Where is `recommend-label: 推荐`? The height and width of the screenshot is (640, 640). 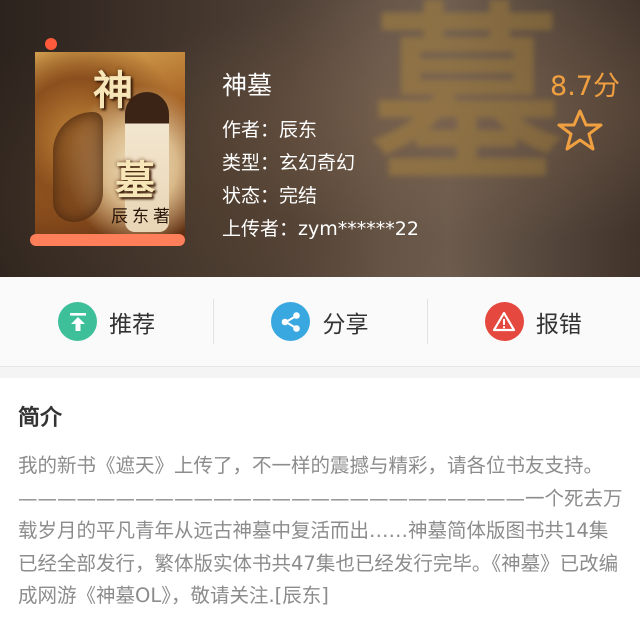 recommend-label: 推荐 is located at coordinates (132, 324).